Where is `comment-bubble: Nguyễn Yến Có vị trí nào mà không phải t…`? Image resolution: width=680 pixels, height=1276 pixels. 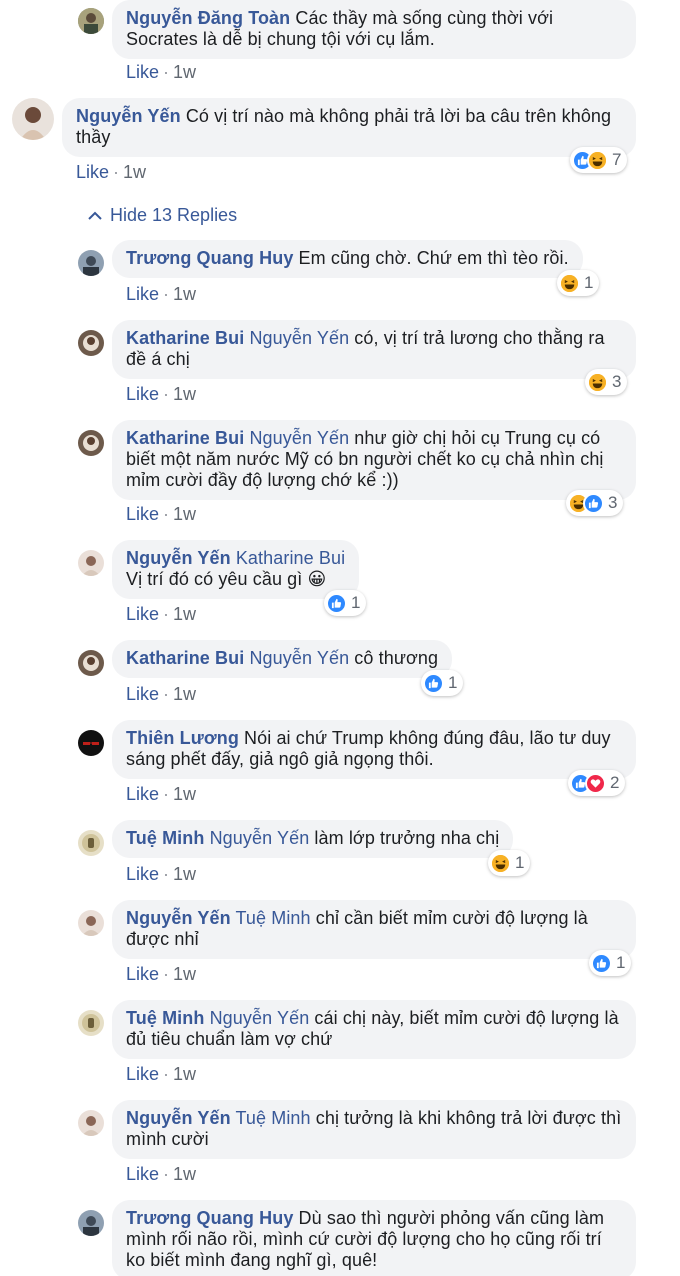 comment-bubble: Nguyễn Yến Có vị trí nào mà không phải t… is located at coordinates (349, 127).